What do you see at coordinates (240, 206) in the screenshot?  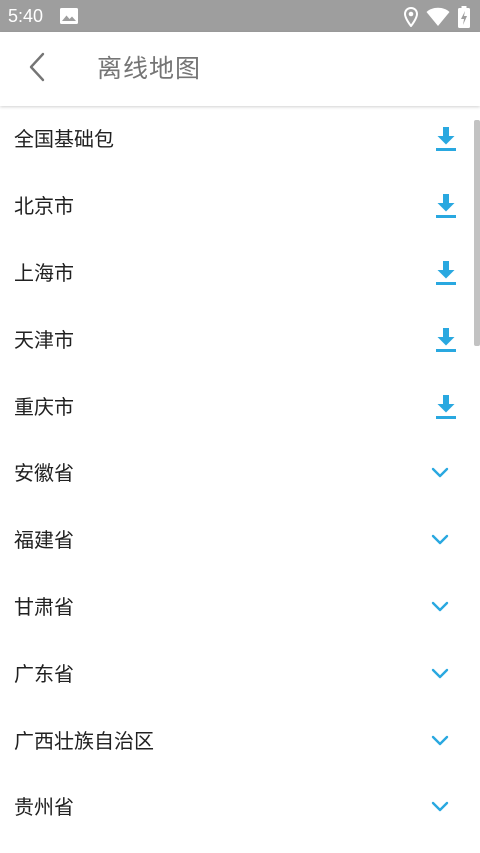 I see `list-item: 北京市` at bounding box center [240, 206].